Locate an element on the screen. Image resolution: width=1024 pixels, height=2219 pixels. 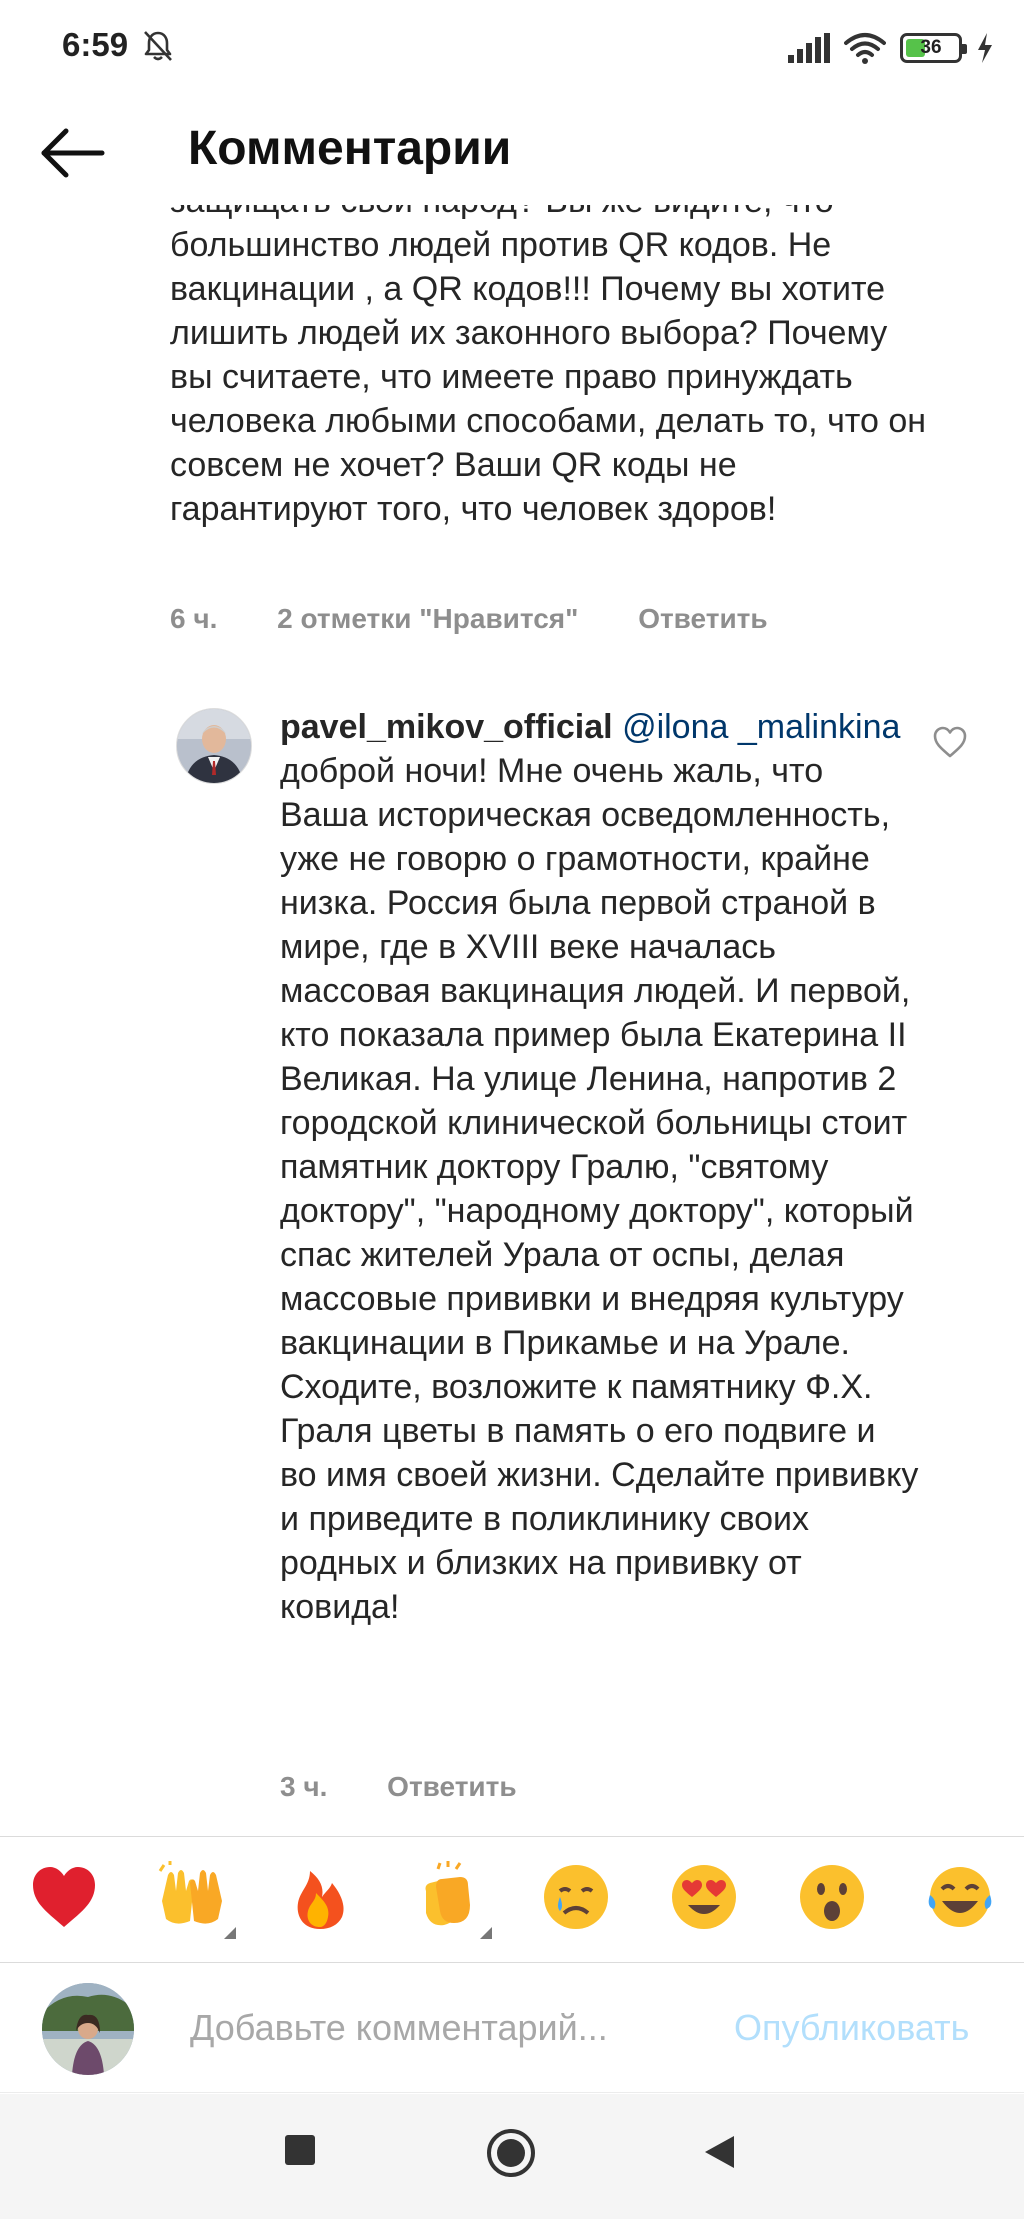
back-button is located at coordinates (73, 153).